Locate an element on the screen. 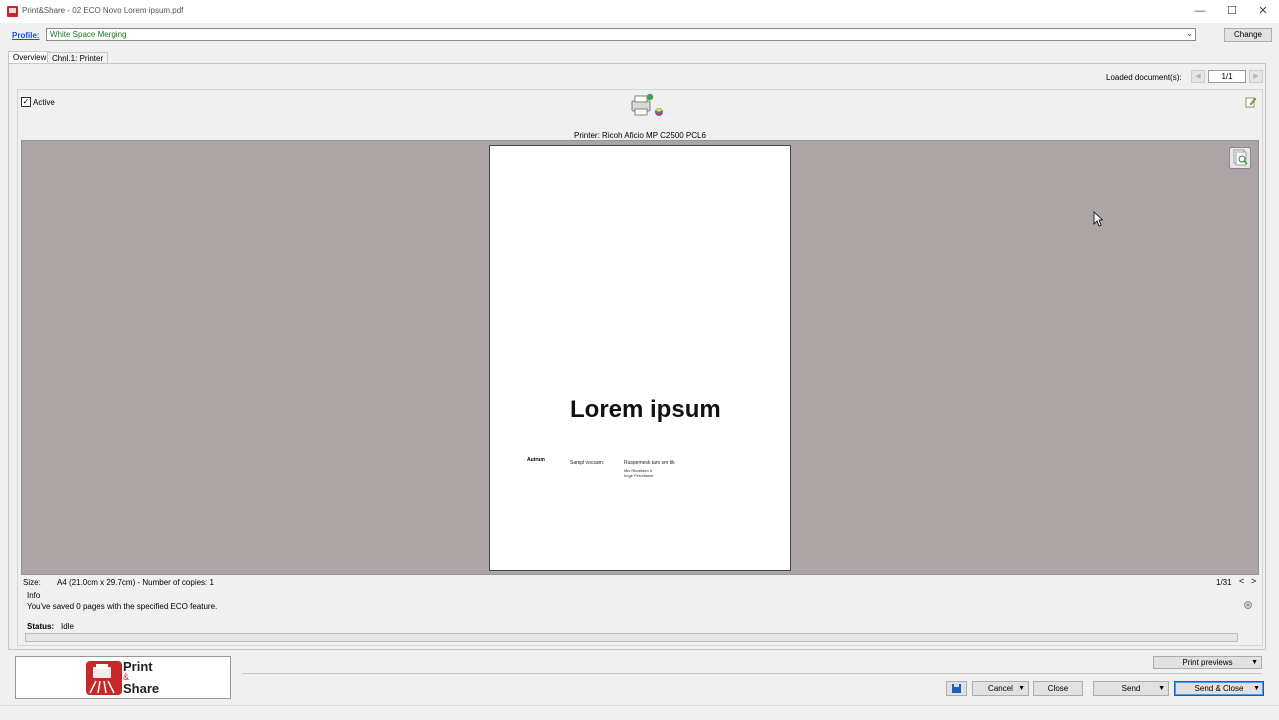  previous-document-button: ◀ is located at coordinates (1198, 76).